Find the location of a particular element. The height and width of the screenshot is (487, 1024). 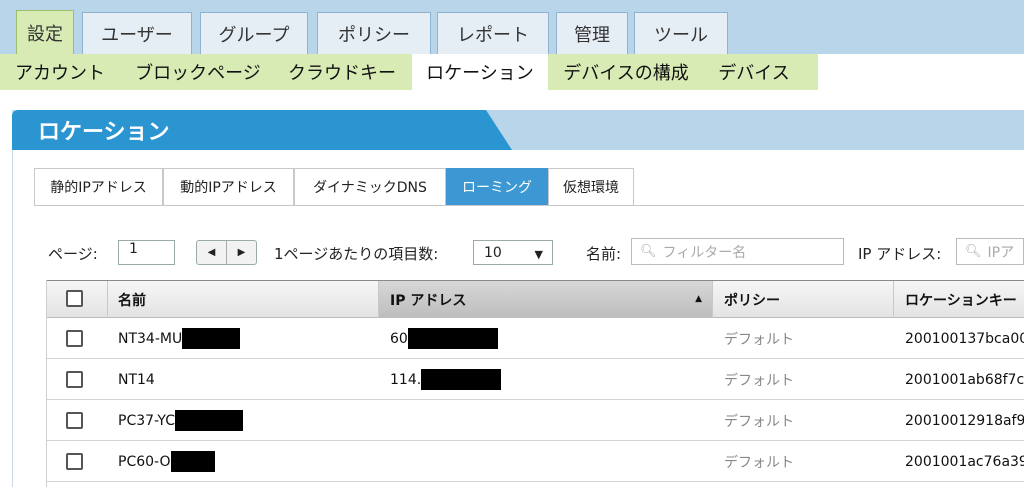

subnav-devices: デバイス is located at coordinates (754, 72).